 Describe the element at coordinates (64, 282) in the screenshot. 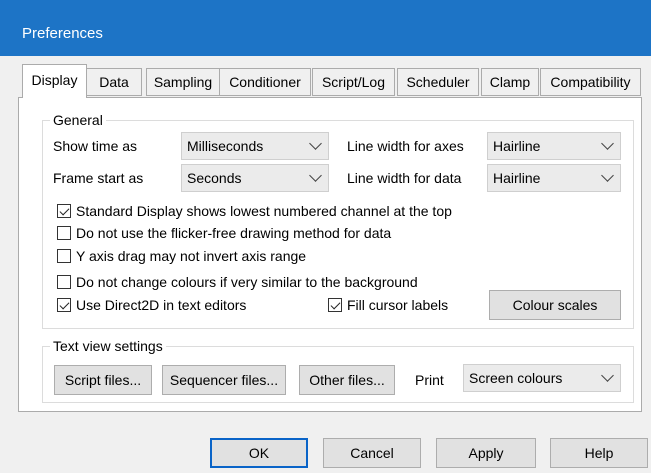

I see `no-colour-change-checkbox` at that location.